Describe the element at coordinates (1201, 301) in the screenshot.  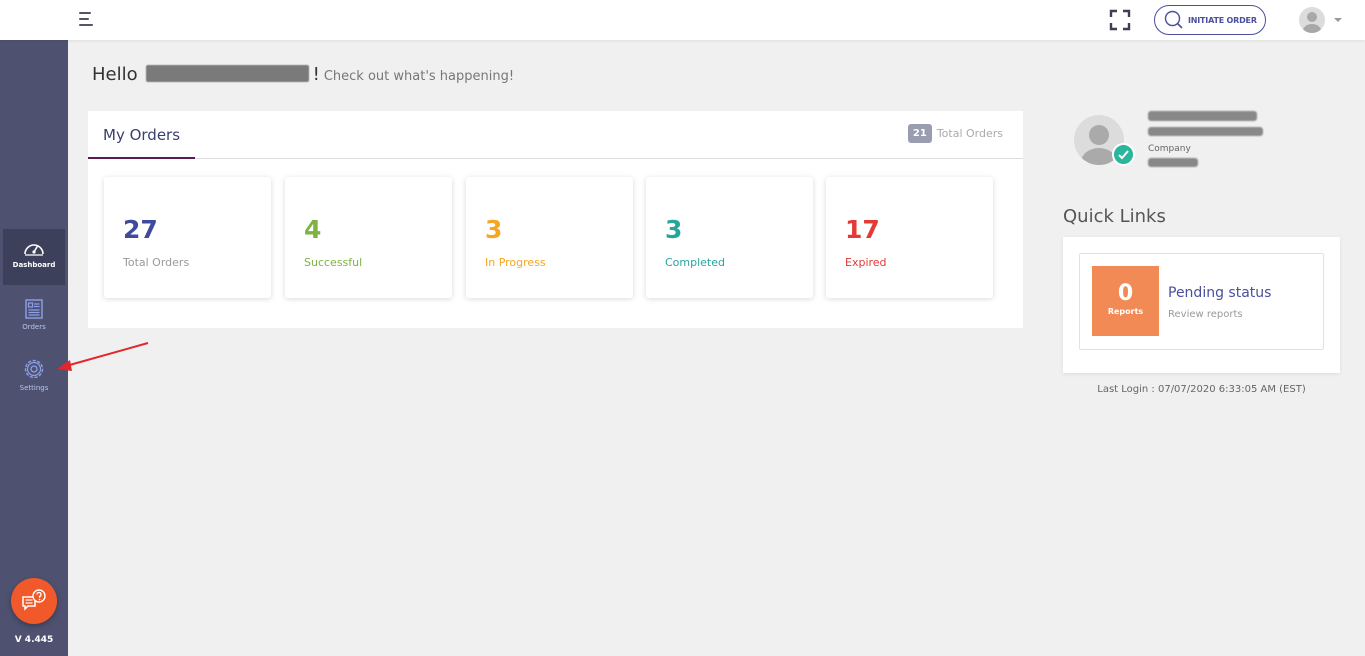
I see `quick-link-pending-status: 0 Reports Pending status Review reports` at that location.